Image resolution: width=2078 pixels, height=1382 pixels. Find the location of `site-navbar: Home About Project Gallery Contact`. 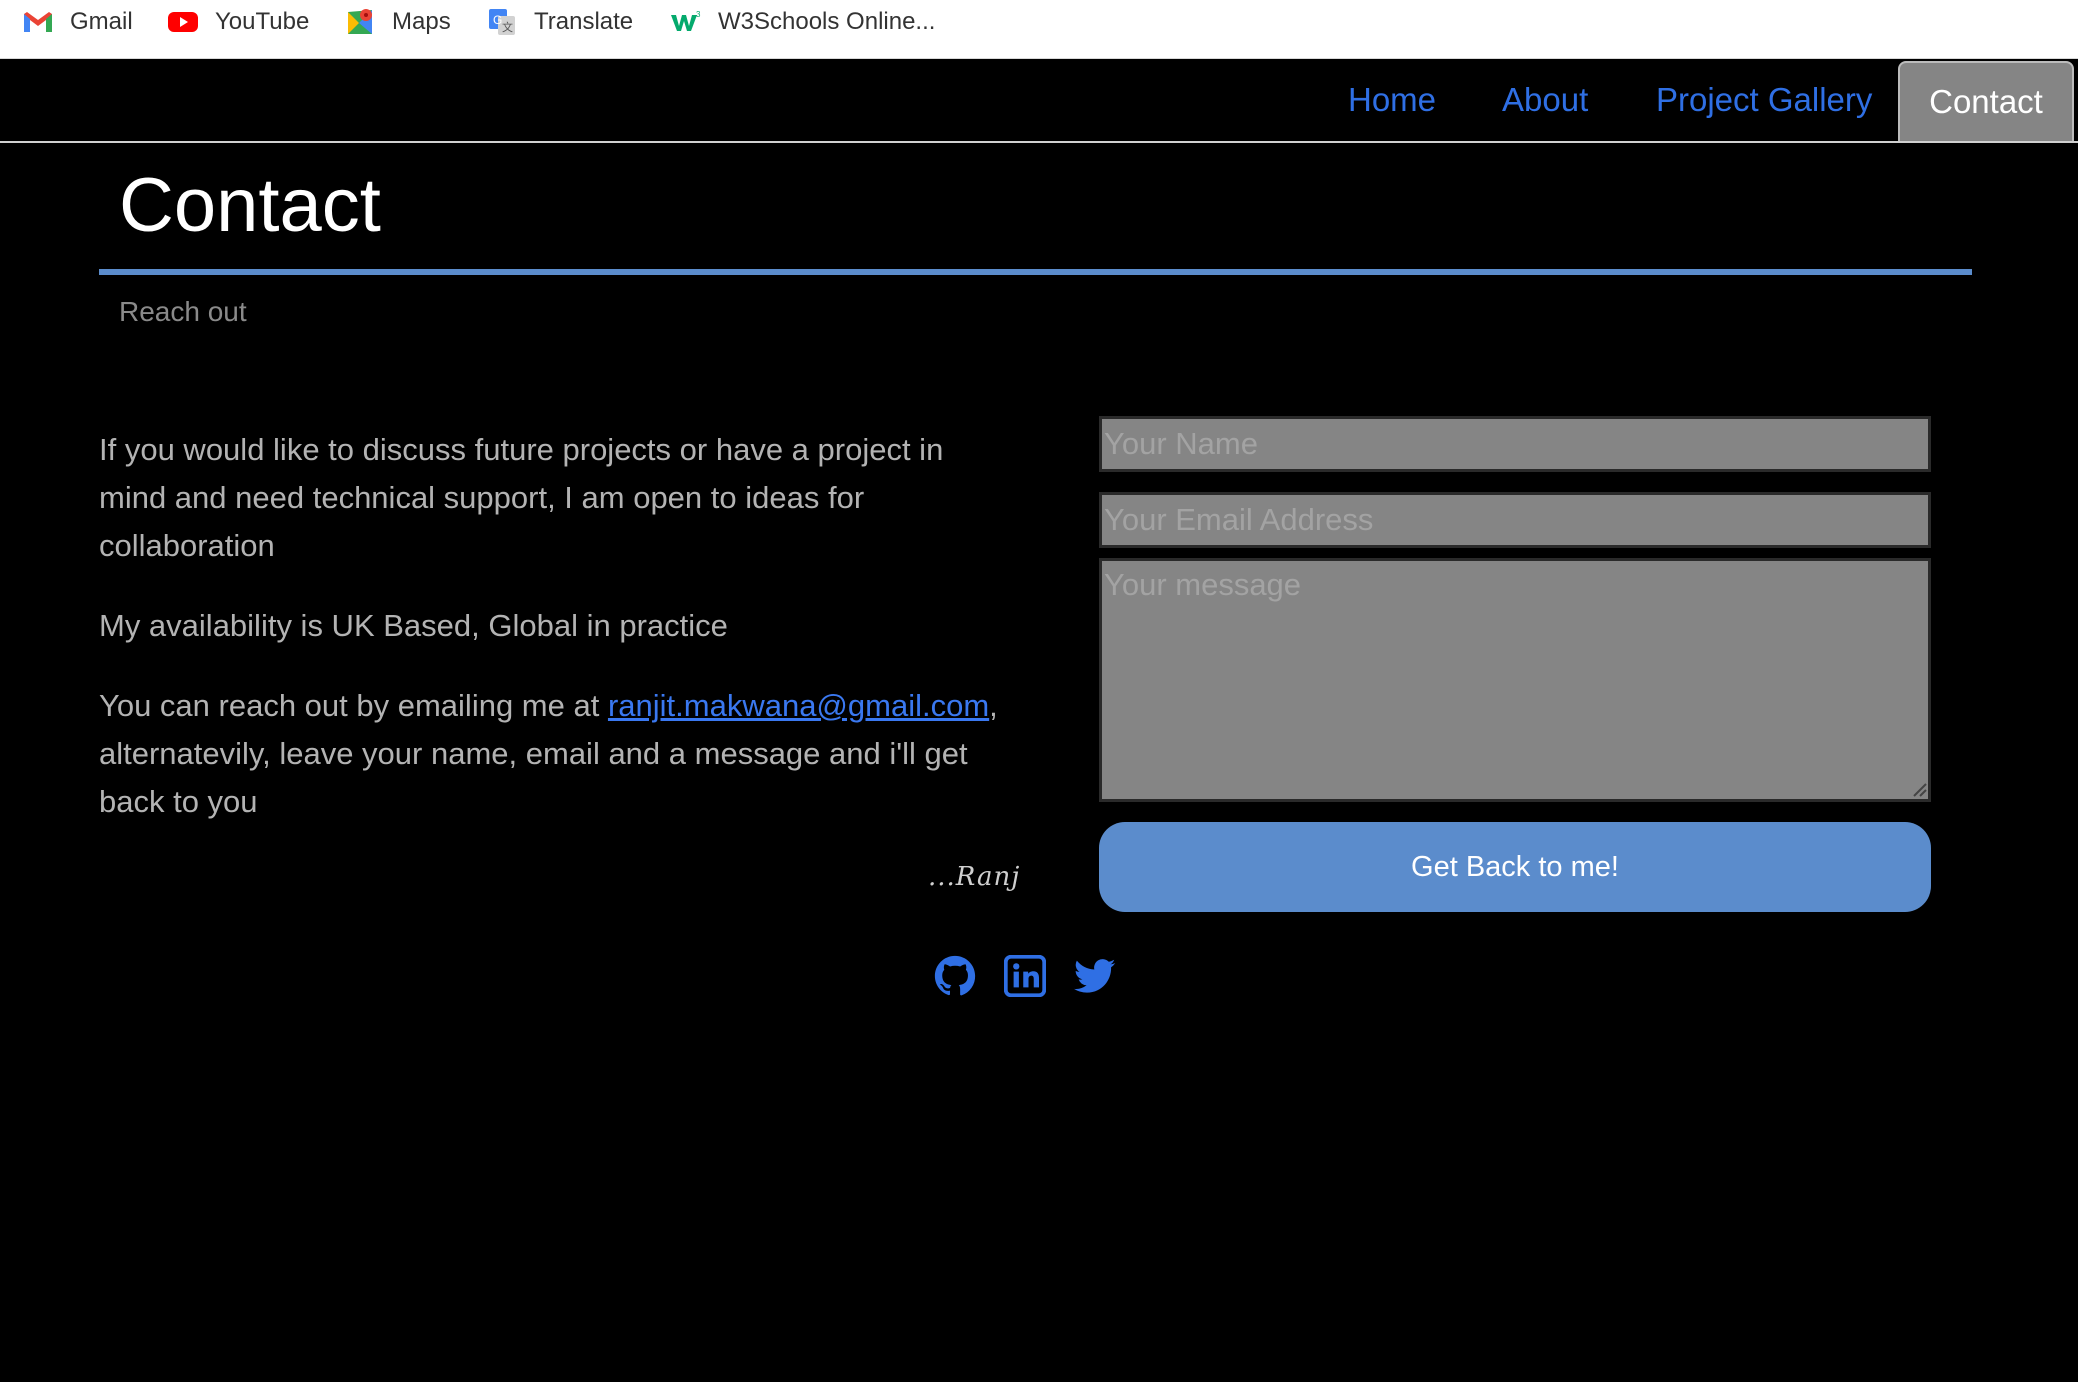

site-navbar: Home About Project Gallery Contact is located at coordinates (1039, 101).